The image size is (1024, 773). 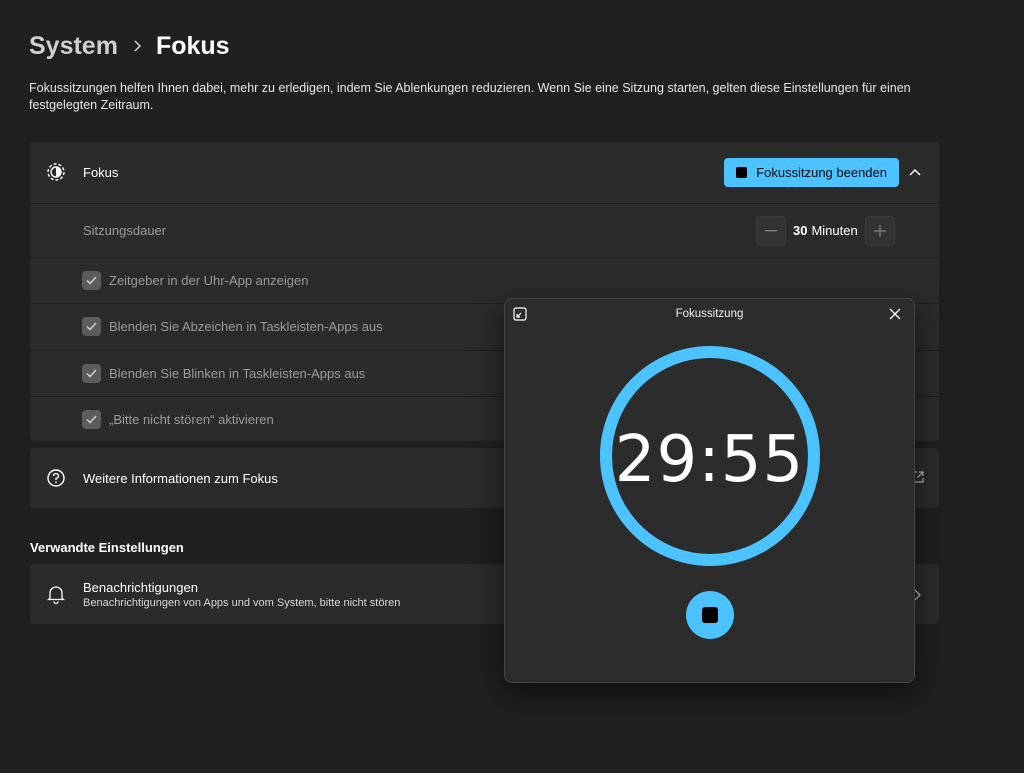 What do you see at coordinates (56, 172) in the screenshot?
I see `focus-icon` at bounding box center [56, 172].